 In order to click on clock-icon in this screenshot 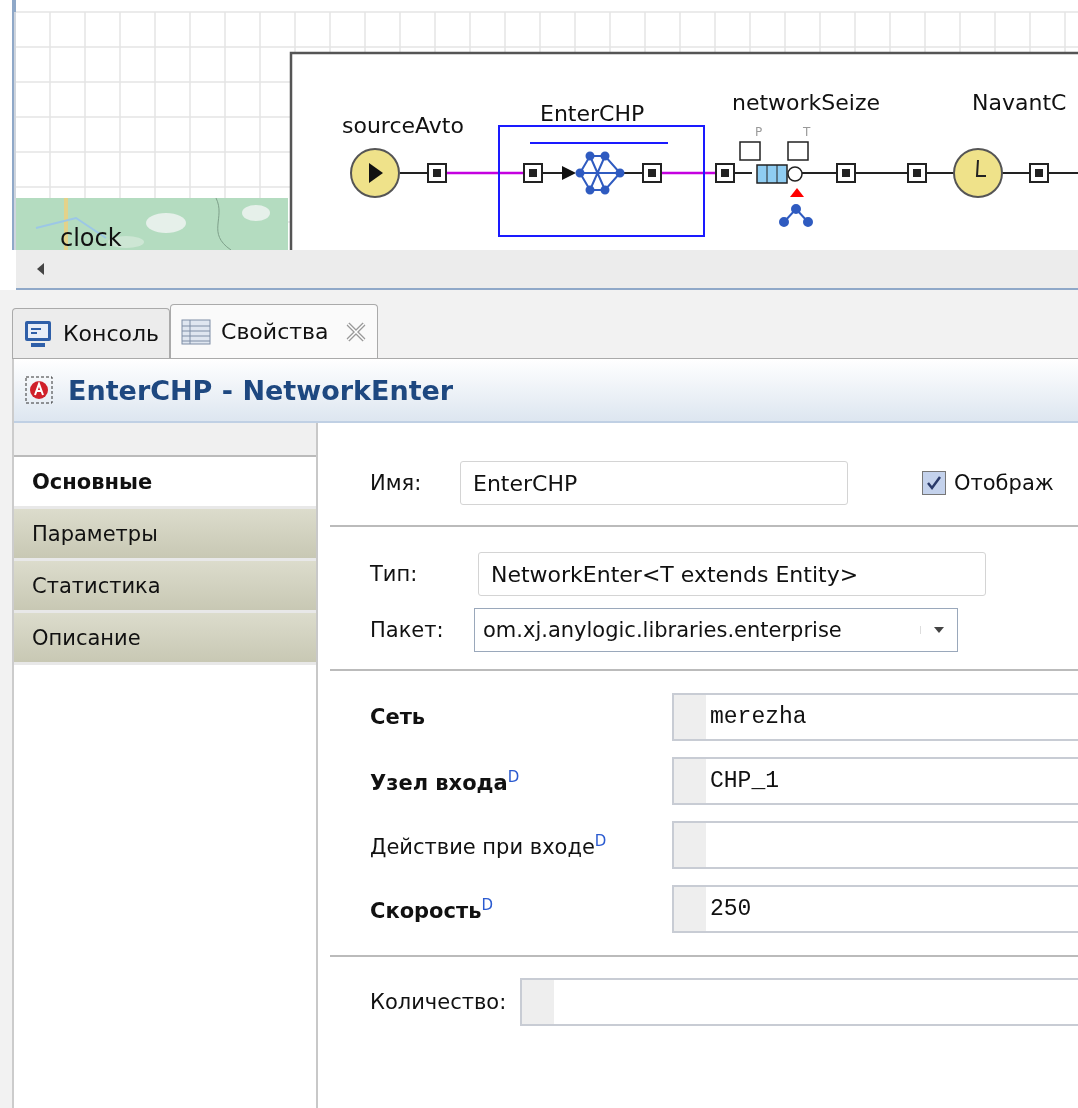, I will do `click(978, 173)`.